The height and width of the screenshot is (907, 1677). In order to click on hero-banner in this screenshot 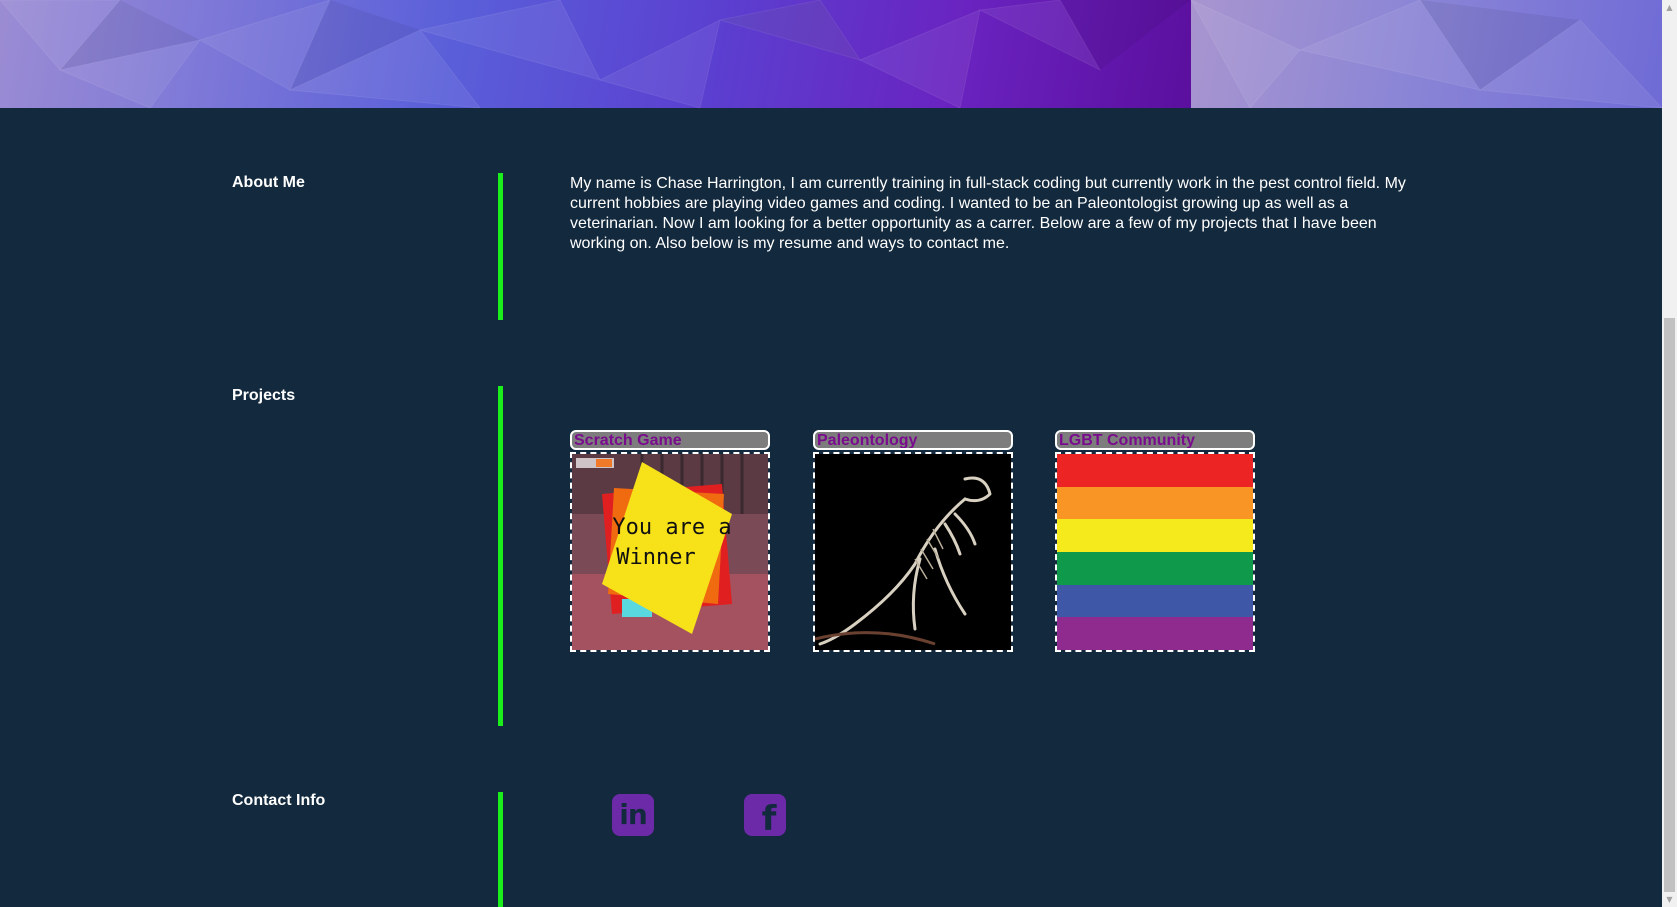, I will do `click(831, 54)`.